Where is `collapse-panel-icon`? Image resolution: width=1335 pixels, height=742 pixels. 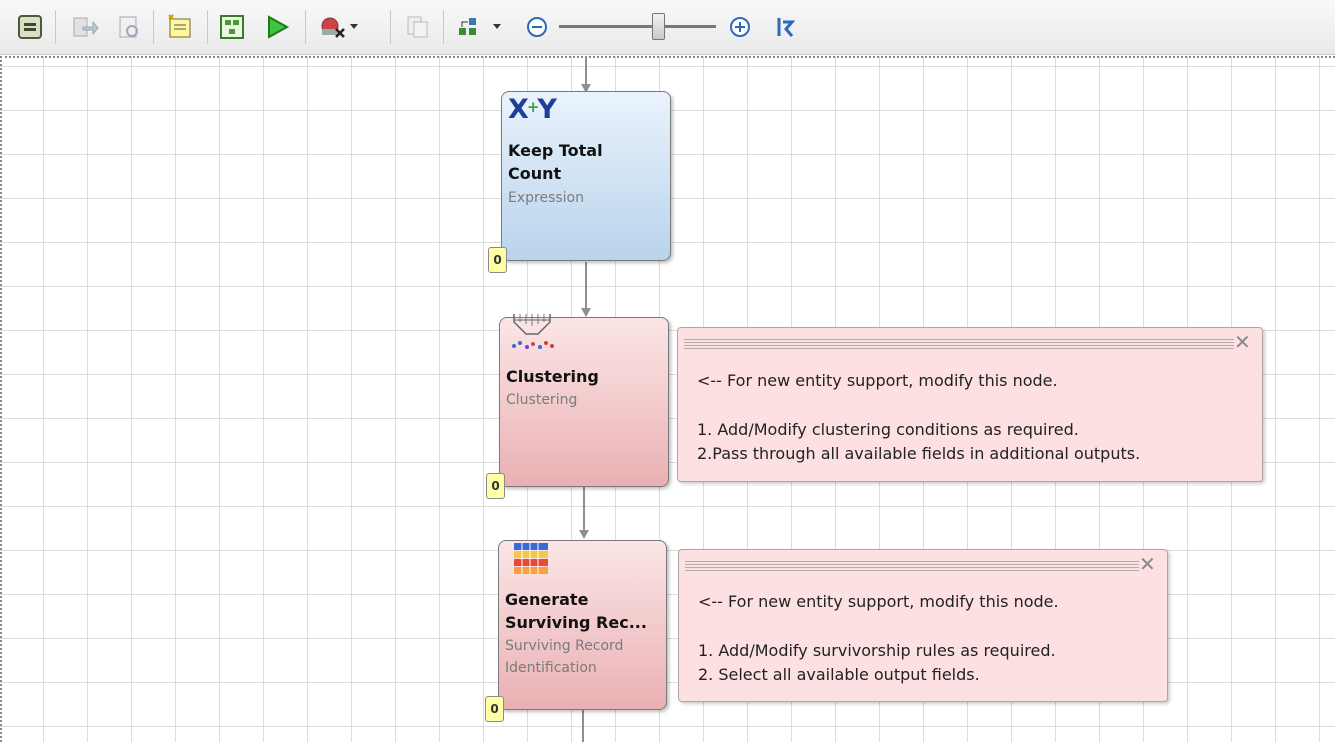 collapse-panel-icon is located at coordinates (30, 27).